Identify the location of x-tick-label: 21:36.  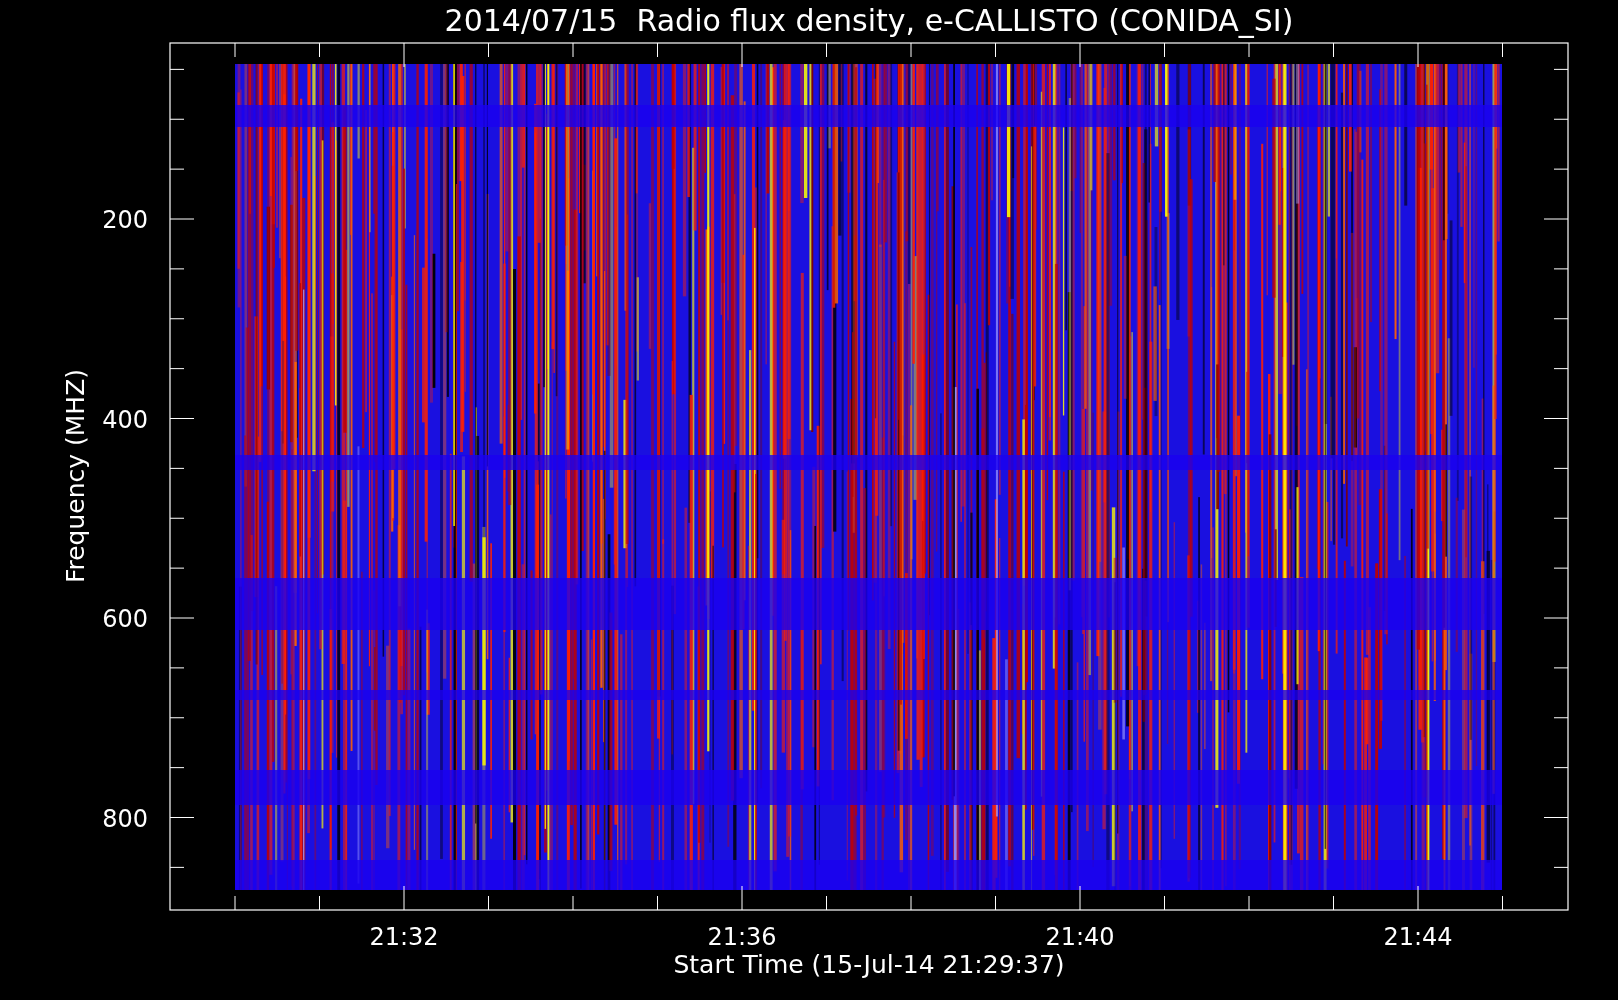
(742, 937).